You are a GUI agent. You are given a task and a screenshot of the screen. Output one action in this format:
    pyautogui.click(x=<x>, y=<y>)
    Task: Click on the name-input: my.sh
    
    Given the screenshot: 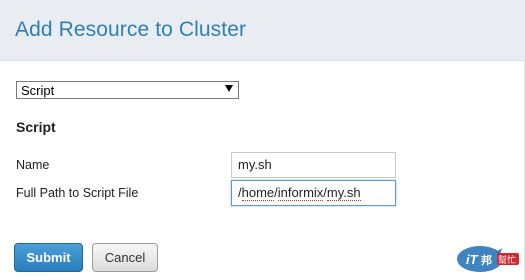 What is the action you would take?
    pyautogui.click(x=313, y=165)
    